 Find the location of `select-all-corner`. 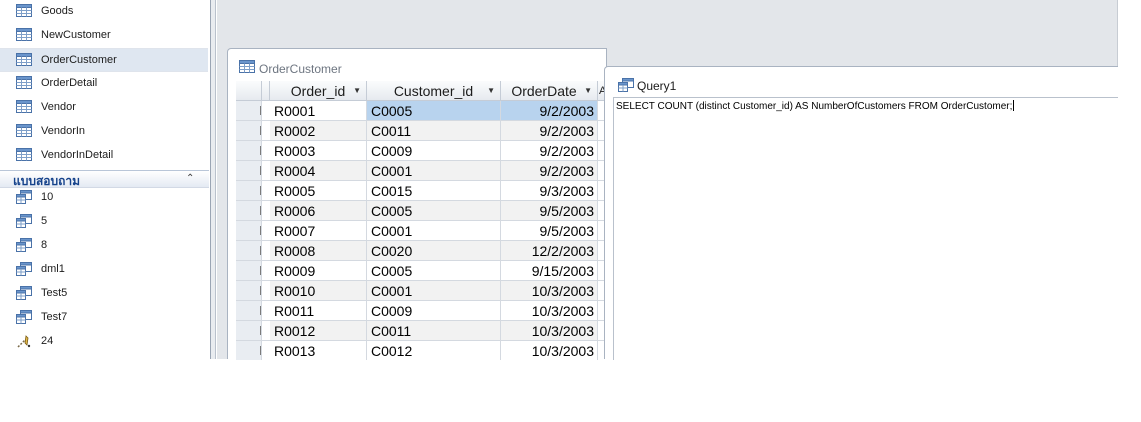

select-all-corner is located at coordinates (249, 91).